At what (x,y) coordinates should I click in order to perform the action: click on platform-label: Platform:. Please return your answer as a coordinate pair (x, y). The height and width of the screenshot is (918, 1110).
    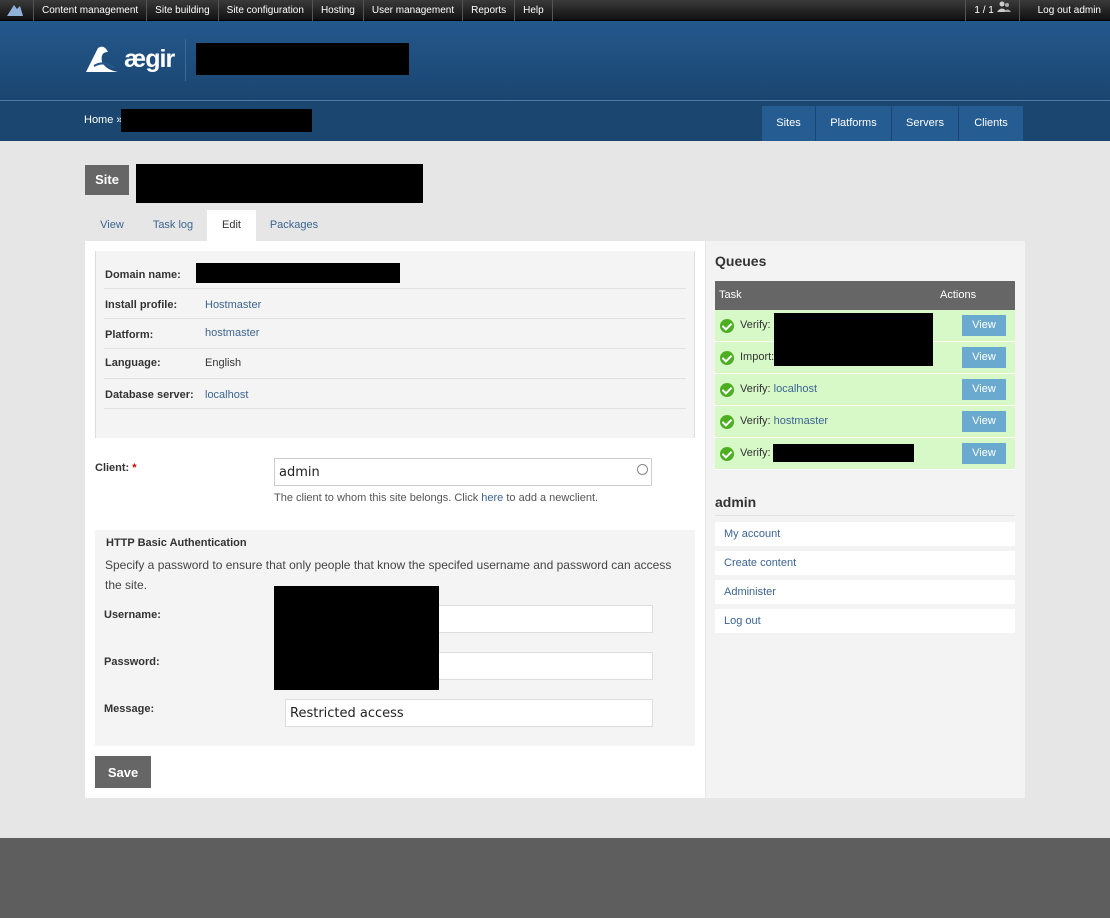
    Looking at the image, I should click on (129, 335).